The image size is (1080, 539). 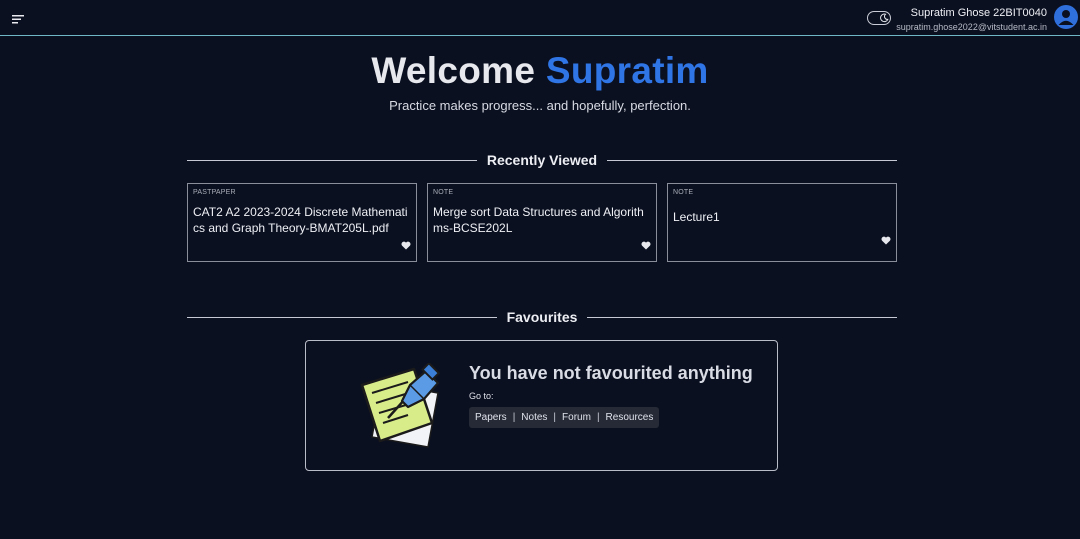 What do you see at coordinates (879, 18) in the screenshot?
I see `theme-toggle` at bounding box center [879, 18].